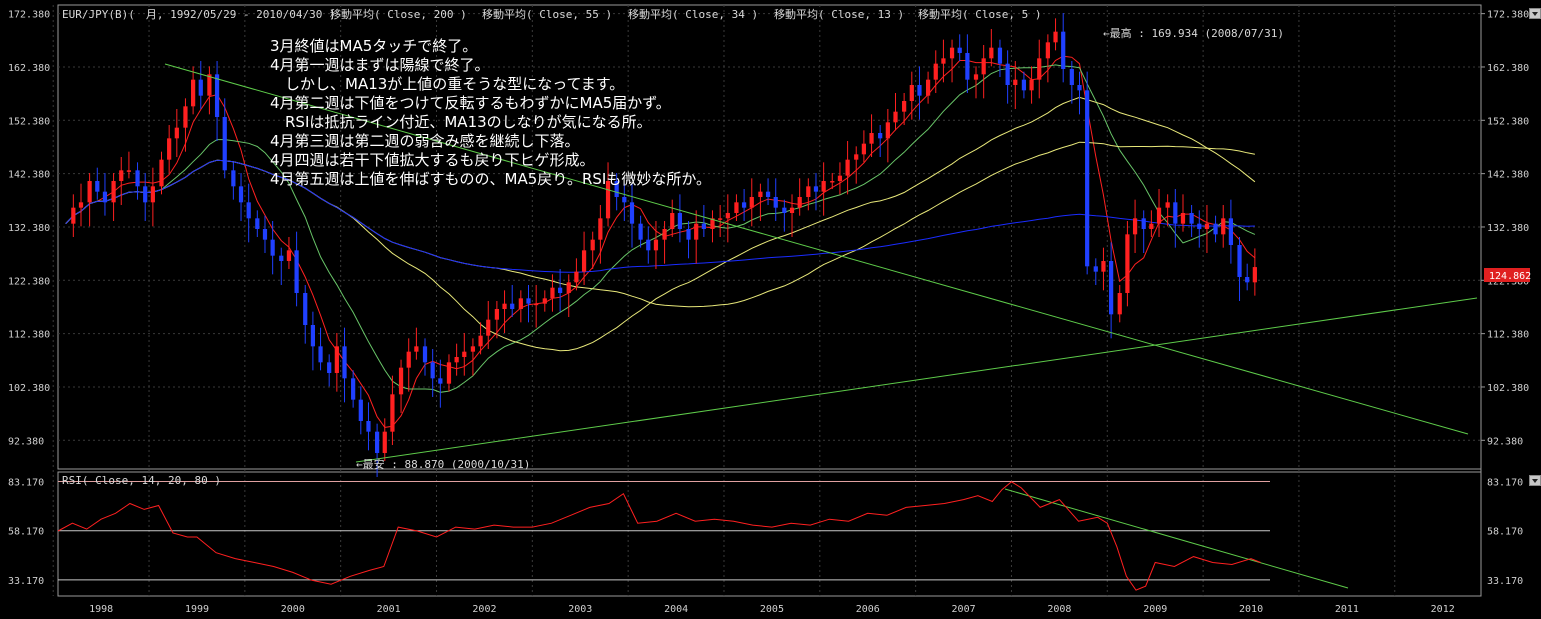 This screenshot has width=1541, height=619. Describe the element at coordinates (29, 15) in the screenshot. I see `price-axis-label-left: 172.380` at that location.